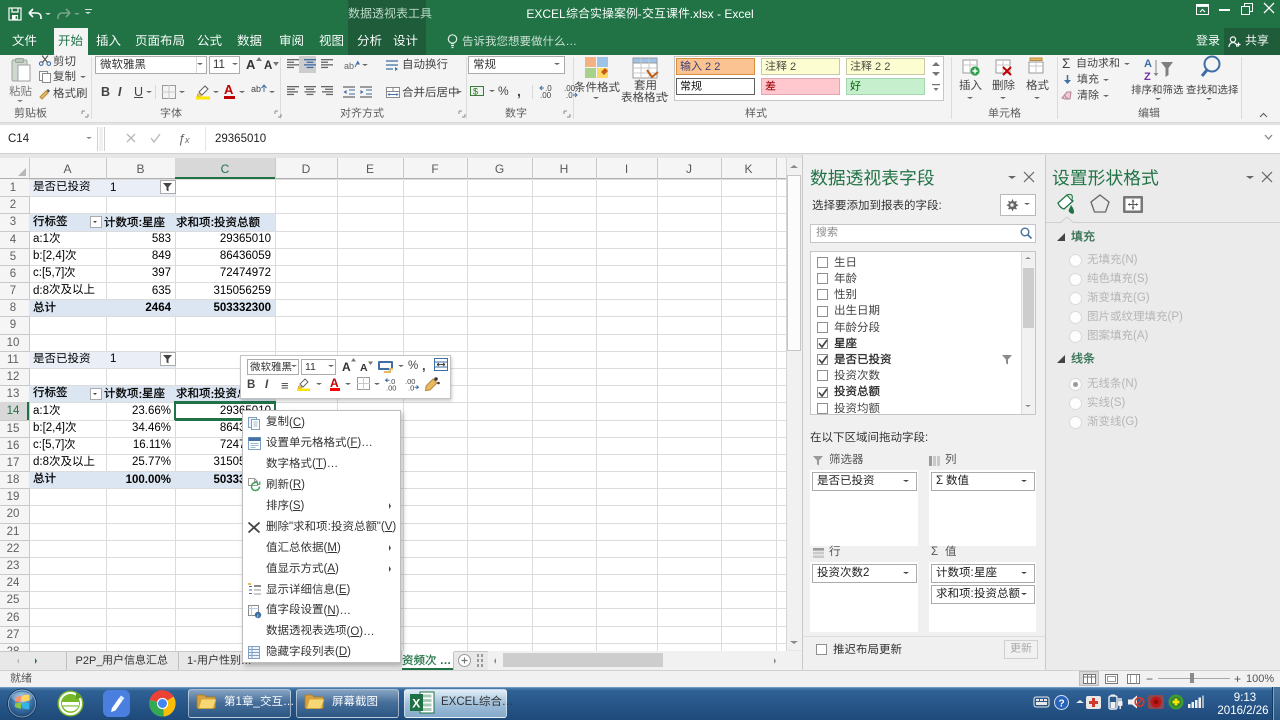 The image size is (1280, 720). What do you see at coordinates (411, 388) in the screenshot?
I see `svg-text: .0` at bounding box center [411, 388].